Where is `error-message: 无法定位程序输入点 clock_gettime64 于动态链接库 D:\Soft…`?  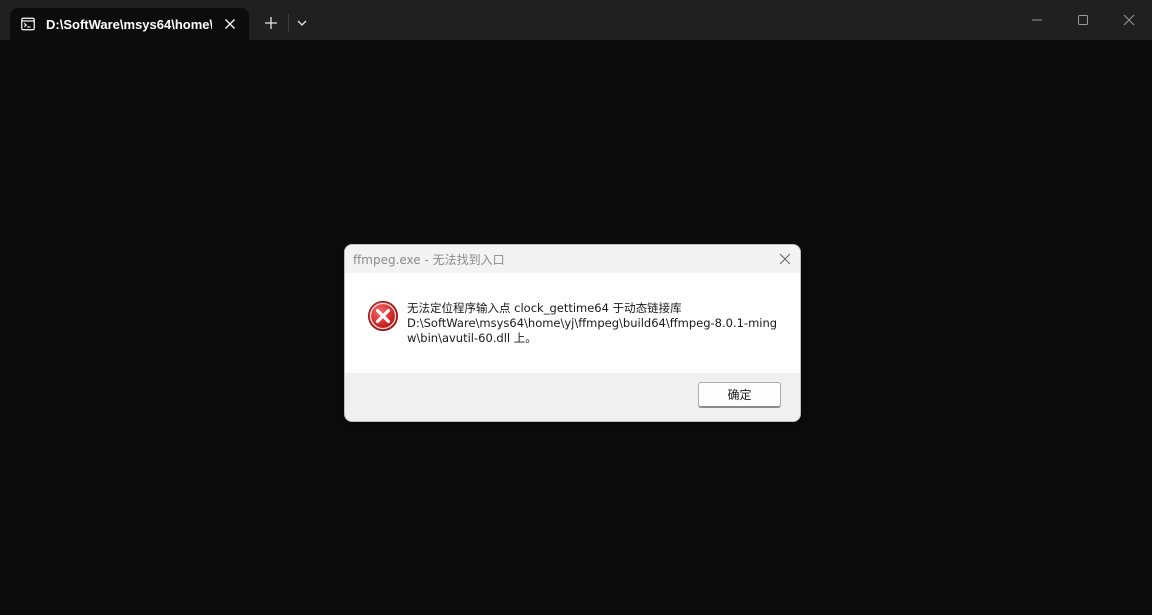 error-message: 无法定位程序输入点 clock_gettime64 于动态链接库 D:\Soft… is located at coordinates (593, 323).